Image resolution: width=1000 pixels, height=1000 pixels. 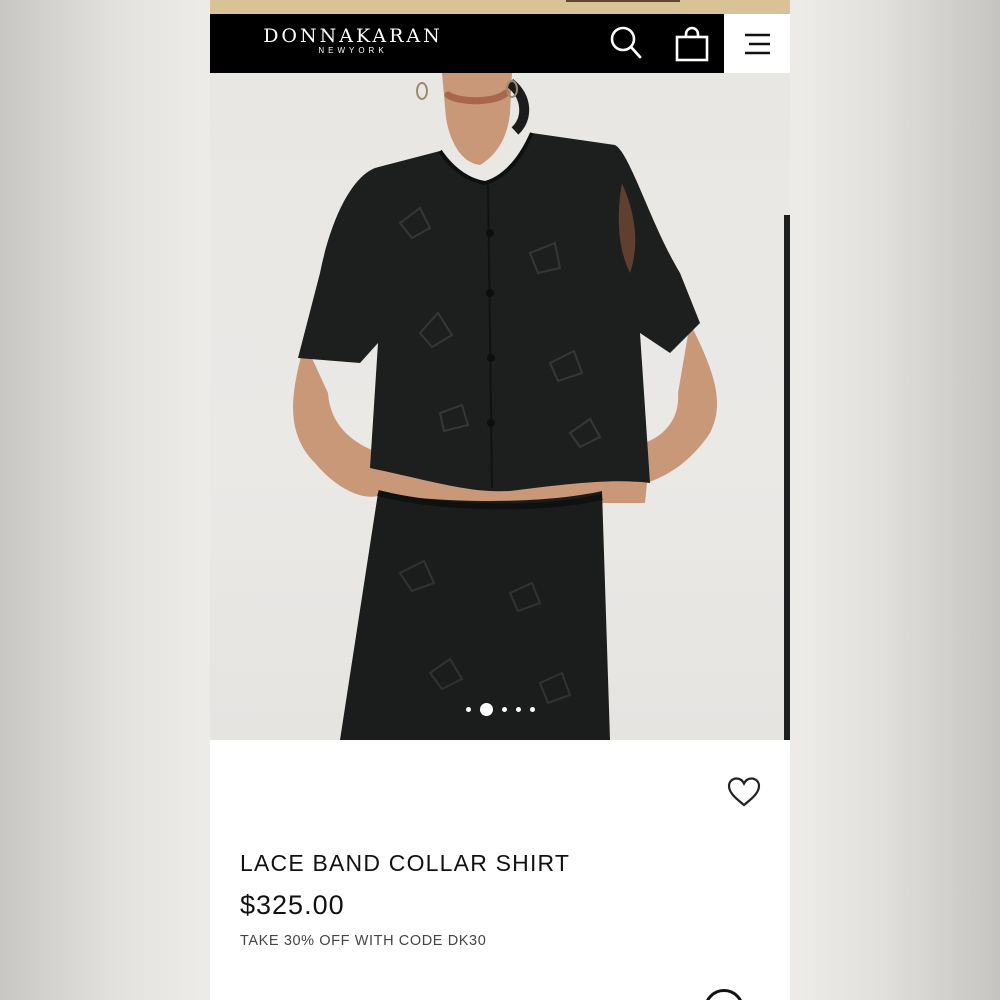 I want to click on add-to-wishlist-button, so click(x=744, y=792).